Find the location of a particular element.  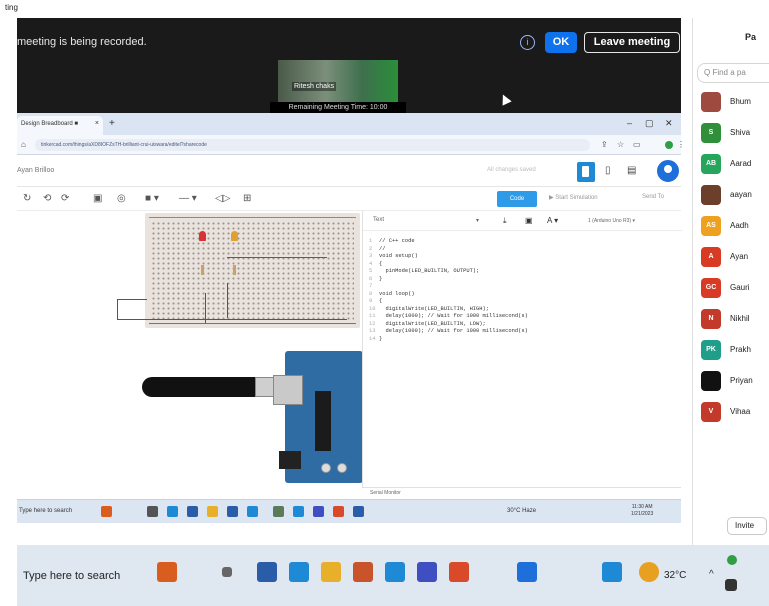

speaker-video-thumbnail: Ritesh chaks is located at coordinates (338, 83).